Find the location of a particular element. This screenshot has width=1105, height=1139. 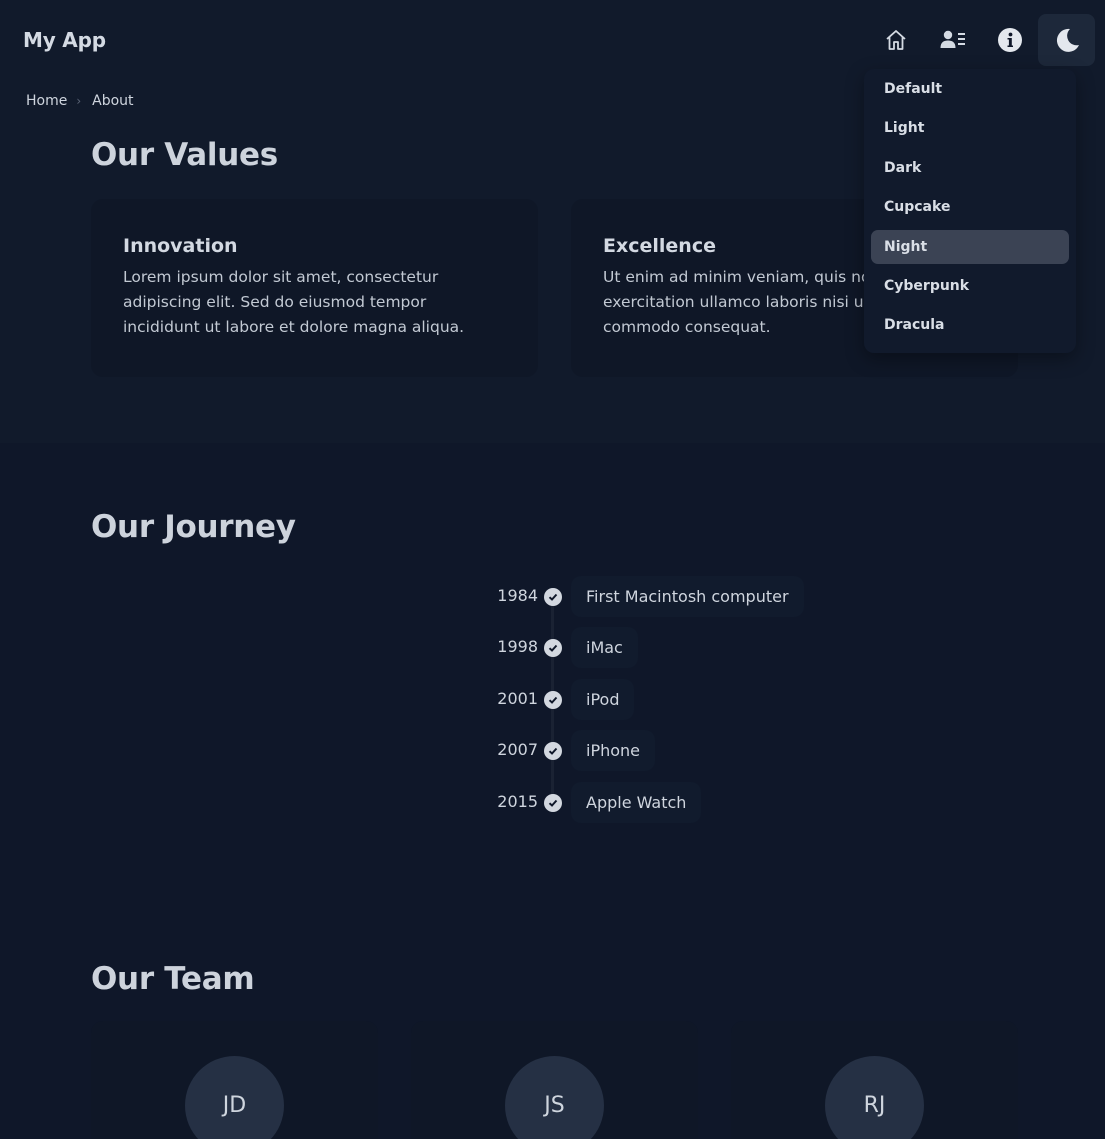

breadcrumb: Home › About is located at coordinates (80, 101).